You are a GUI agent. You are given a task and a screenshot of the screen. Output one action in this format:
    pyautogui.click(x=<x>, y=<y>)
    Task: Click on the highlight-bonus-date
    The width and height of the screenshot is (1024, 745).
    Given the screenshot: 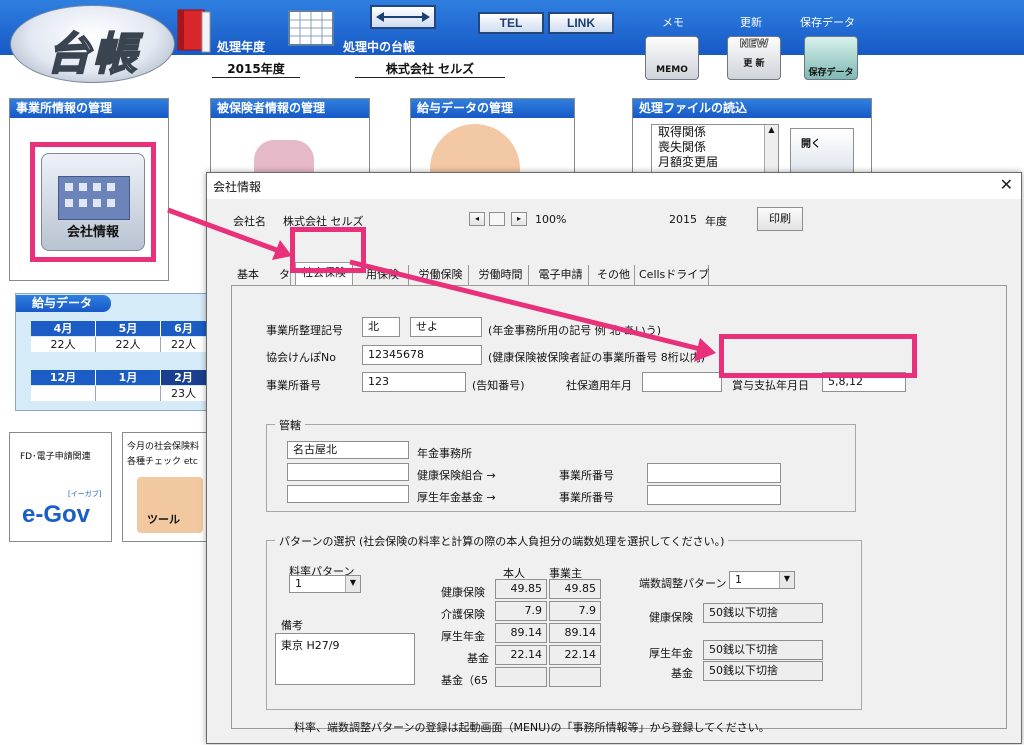 What is the action you would take?
    pyautogui.click(x=818, y=356)
    